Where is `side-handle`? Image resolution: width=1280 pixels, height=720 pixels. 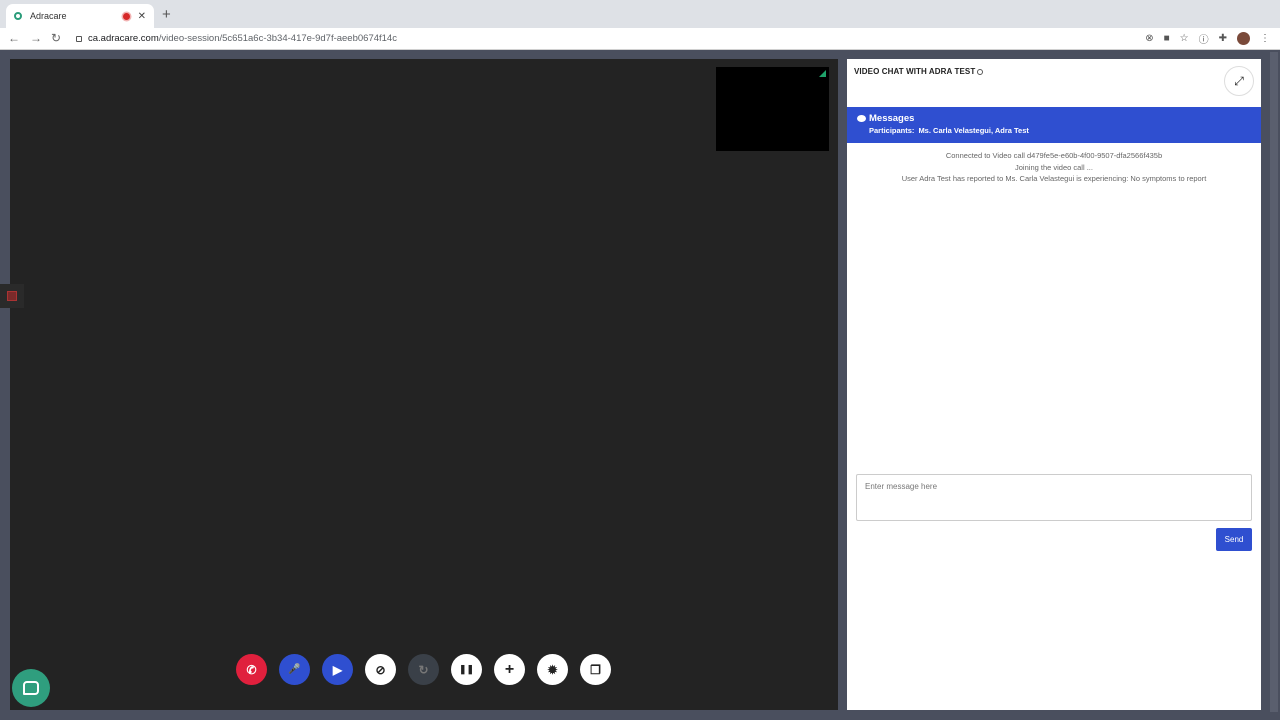
side-handle is located at coordinates (12, 296).